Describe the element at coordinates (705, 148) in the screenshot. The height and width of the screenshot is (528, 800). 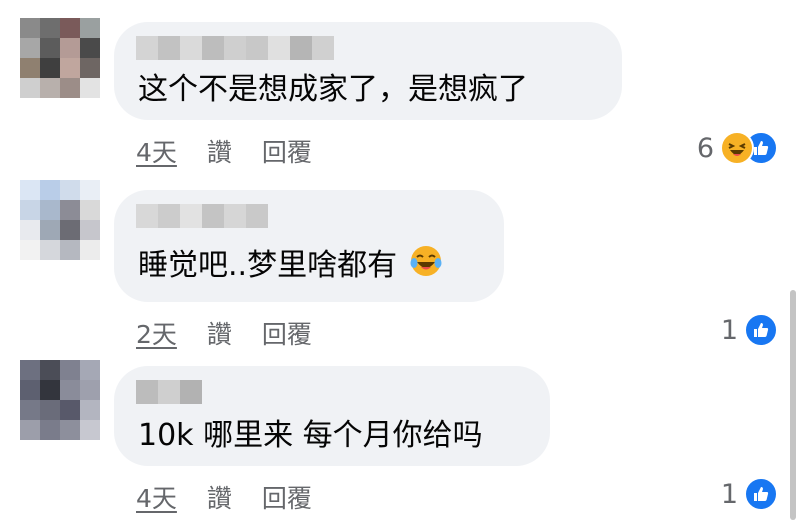
I see `reaction-count: 6` at that location.